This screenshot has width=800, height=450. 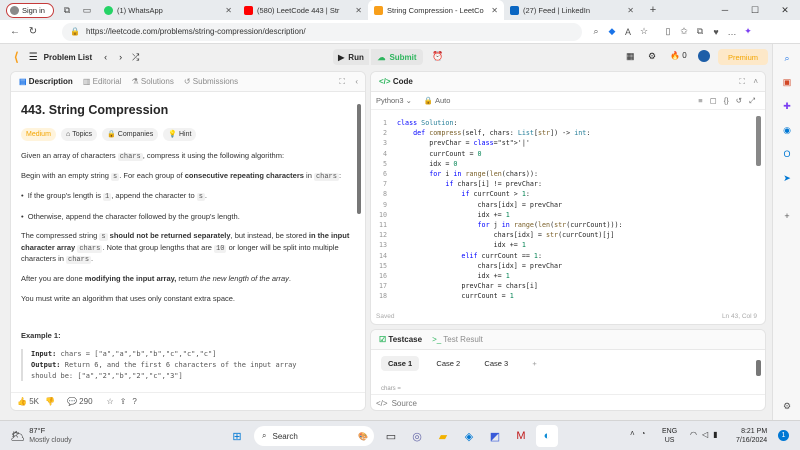 What do you see at coordinates (713, 101) in the screenshot?
I see `bookmark-icon: ▢` at bounding box center [713, 101].